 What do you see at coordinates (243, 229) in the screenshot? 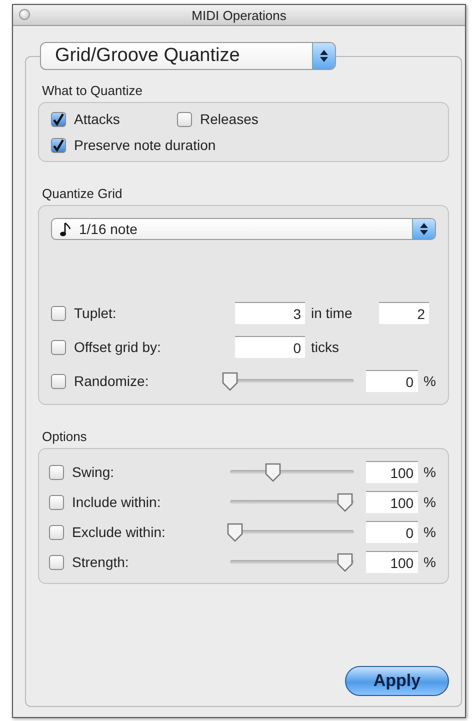
I see `grid-dropdown: 1/16 note` at bounding box center [243, 229].